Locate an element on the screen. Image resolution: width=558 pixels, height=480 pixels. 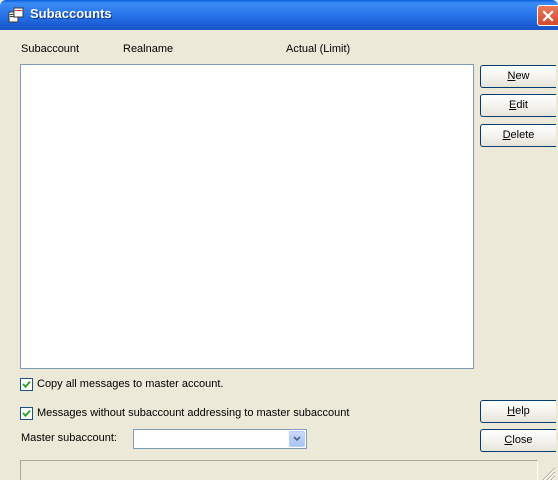
copy-all-checkbox is located at coordinates (26, 384).